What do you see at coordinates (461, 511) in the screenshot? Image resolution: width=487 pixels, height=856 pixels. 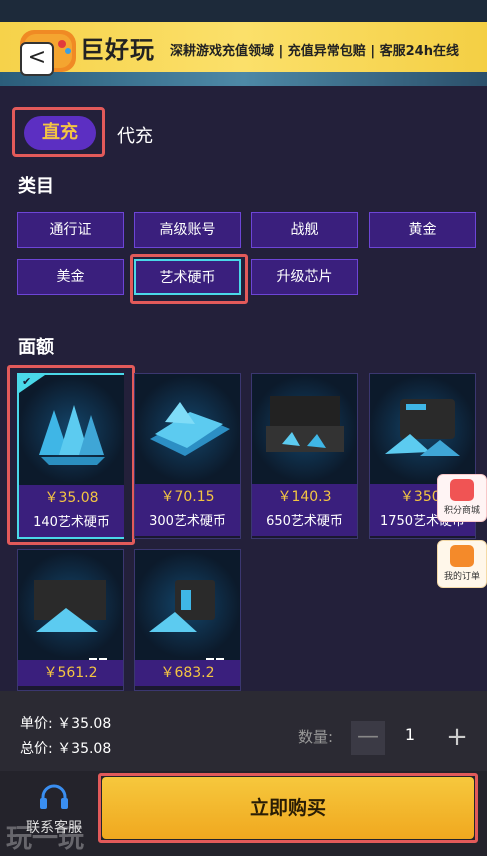 I see `points-mall-label: 积分商城` at bounding box center [461, 511].